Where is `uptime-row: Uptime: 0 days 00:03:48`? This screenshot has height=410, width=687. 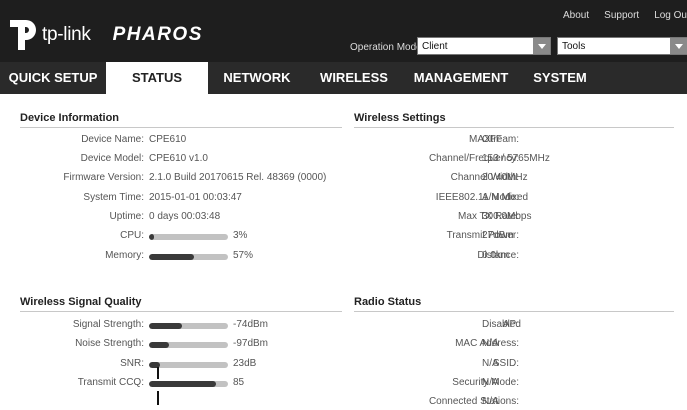 uptime-row: Uptime: 0 days 00:03:48 is located at coordinates (170, 218).